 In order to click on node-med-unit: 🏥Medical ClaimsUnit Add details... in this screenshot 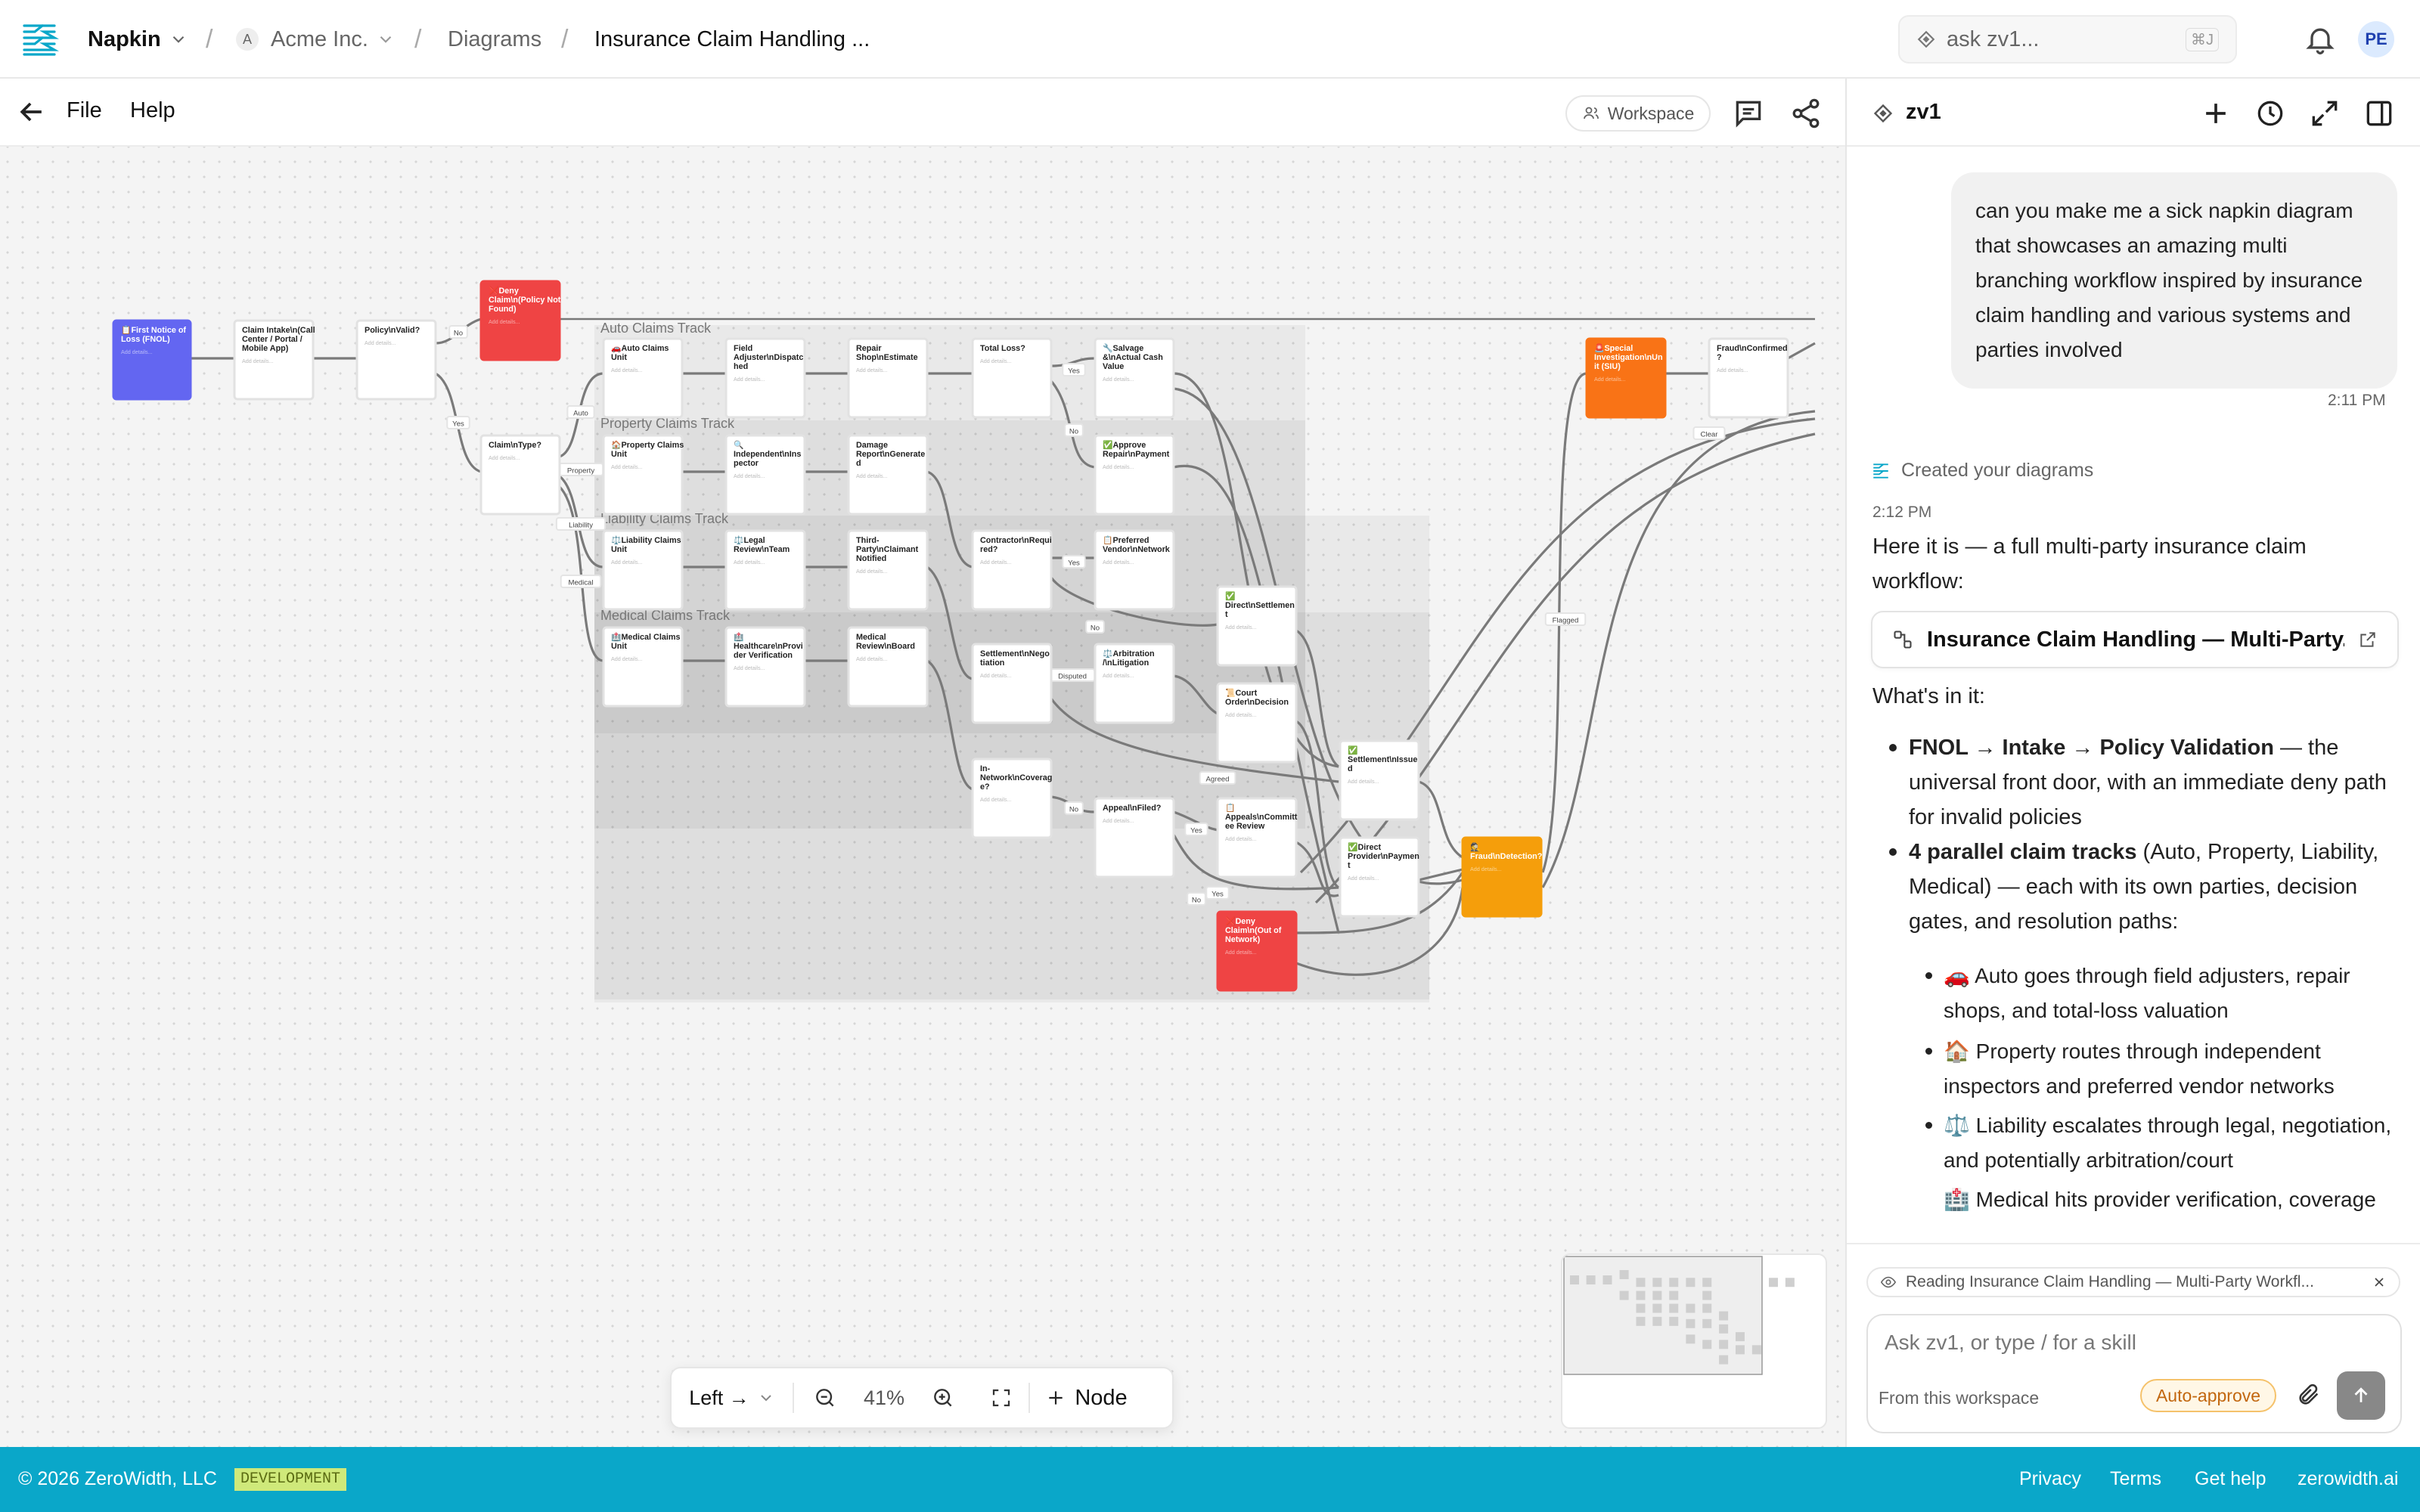, I will do `click(643, 667)`.